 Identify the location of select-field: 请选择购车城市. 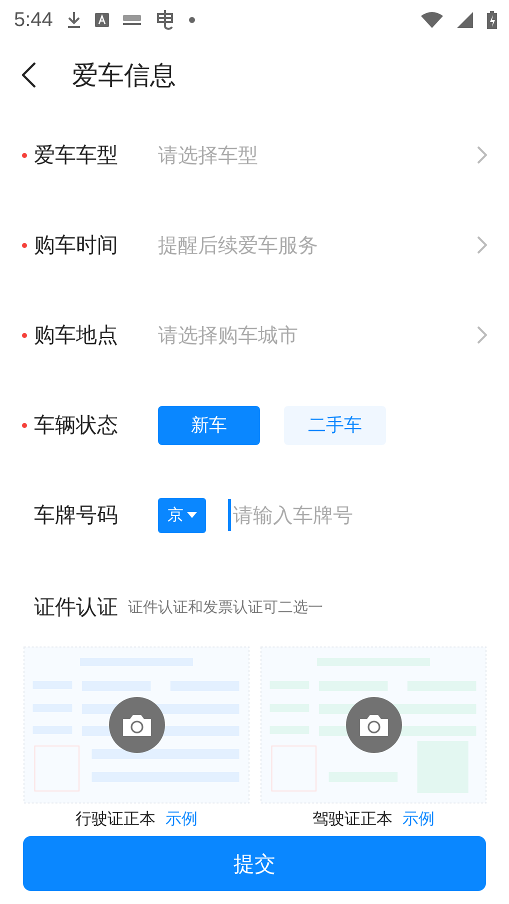
(317, 335).